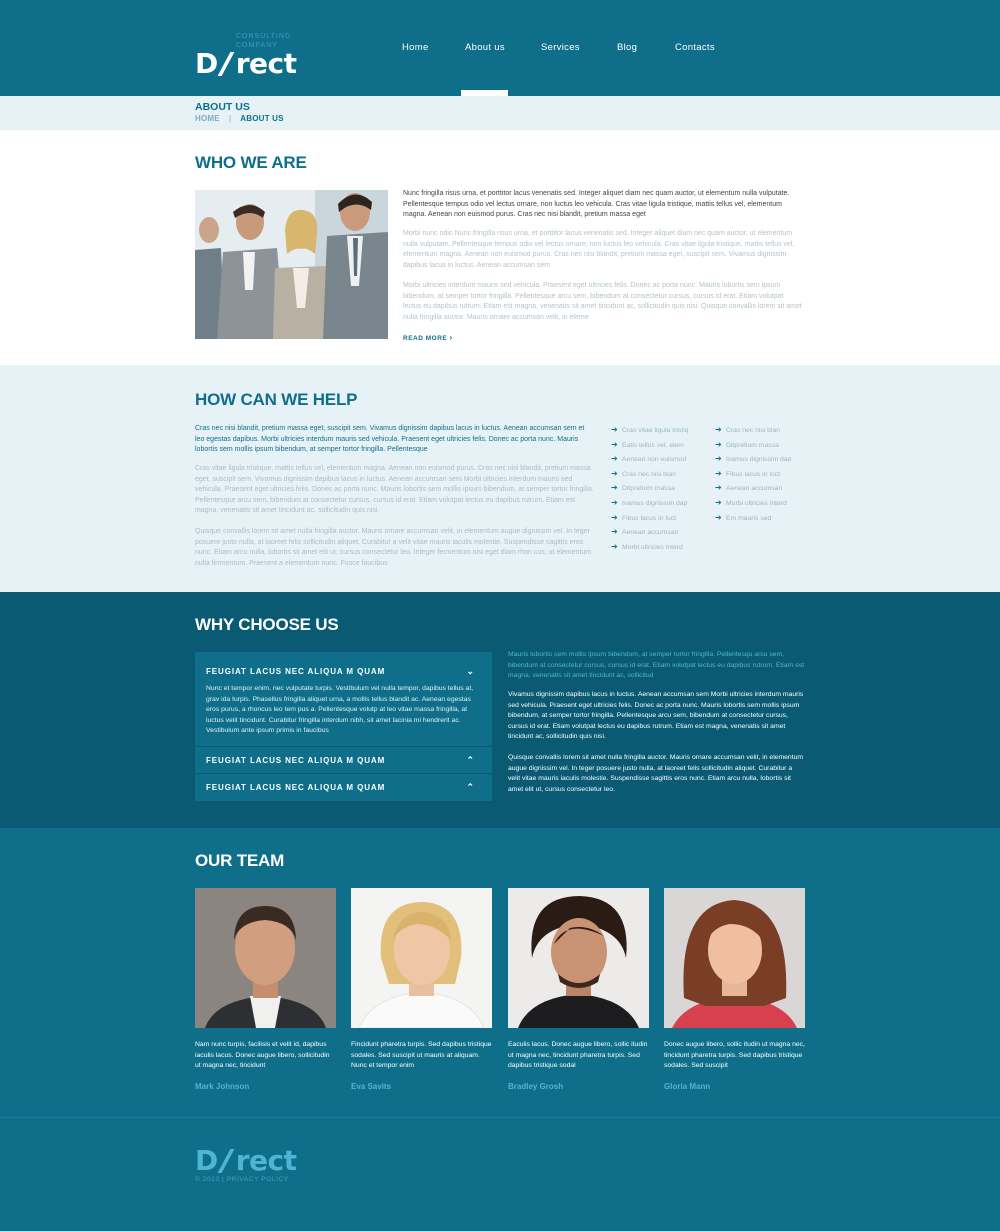  I want to click on portrait-gloria-mann, so click(734, 958).